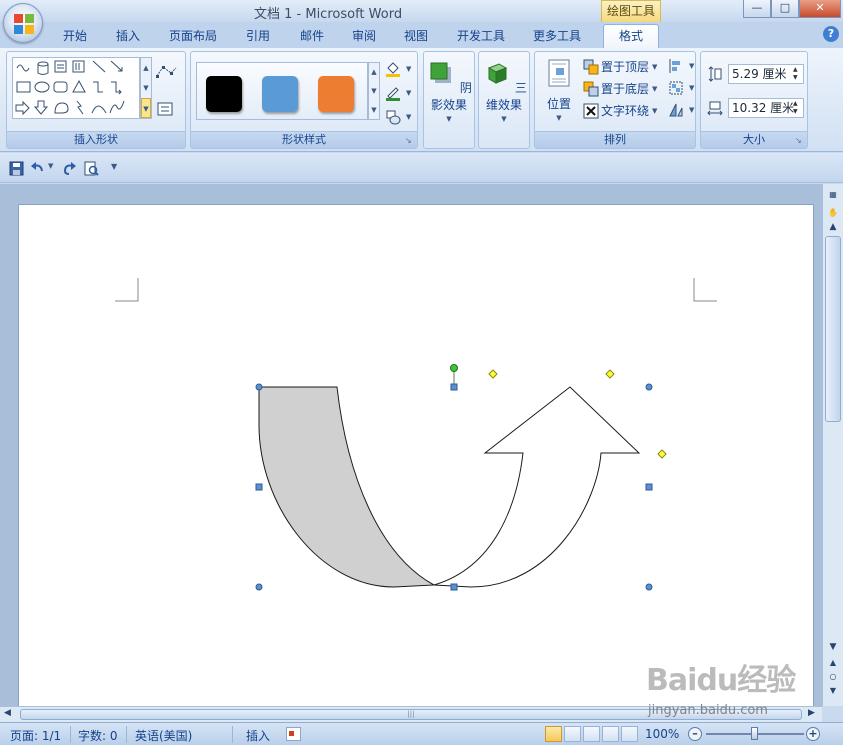 Image resolution: width=843 pixels, height=745 pixels. What do you see at coordinates (7, 713) in the screenshot?
I see `scroll-left-icon: ◀` at bounding box center [7, 713].